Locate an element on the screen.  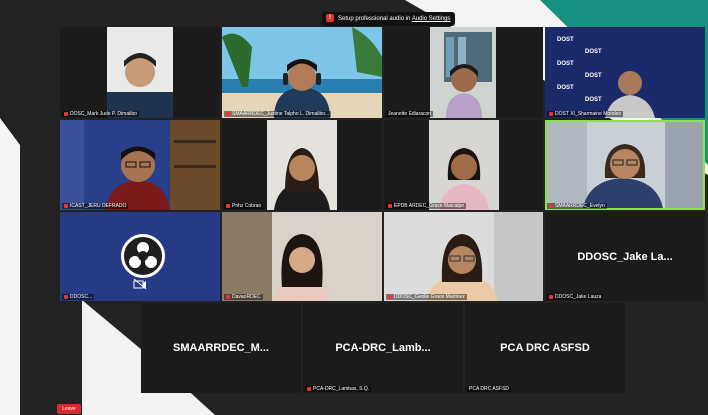
audio-settings-link: Audio Settings is located at coordinates (431, 19).